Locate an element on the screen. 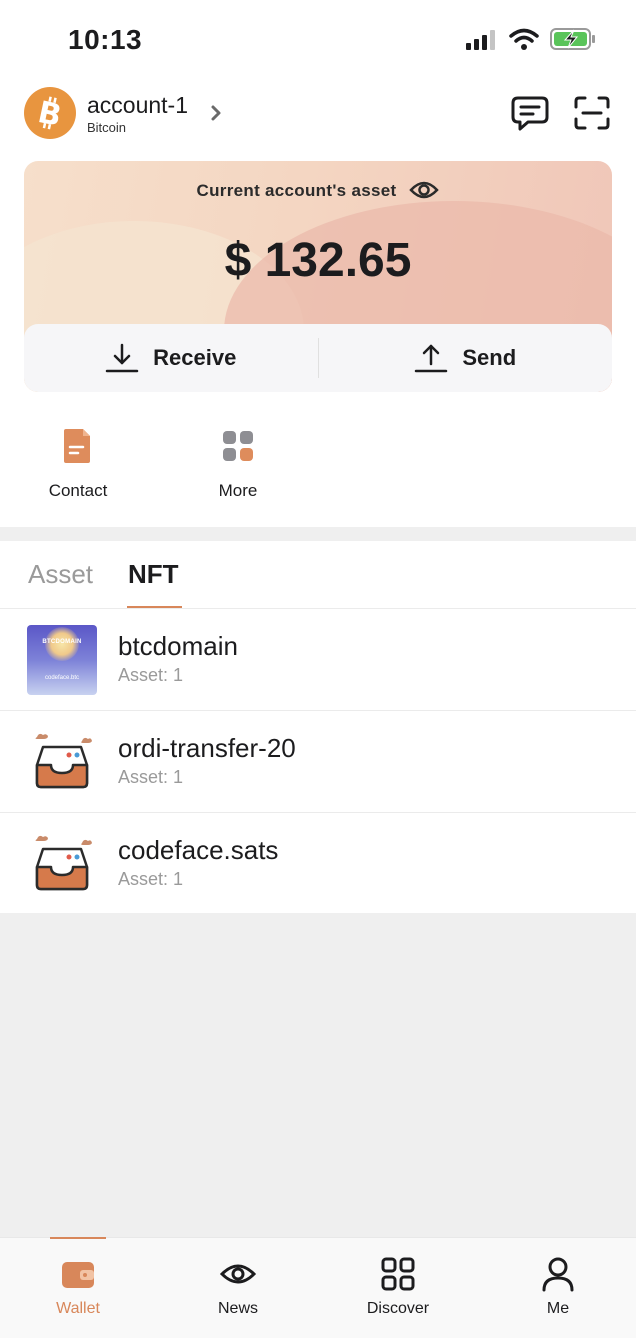 The width and height of the screenshot is (636, 1338). nft-list-item: codeface.sats Asset: 1 is located at coordinates (318, 864).